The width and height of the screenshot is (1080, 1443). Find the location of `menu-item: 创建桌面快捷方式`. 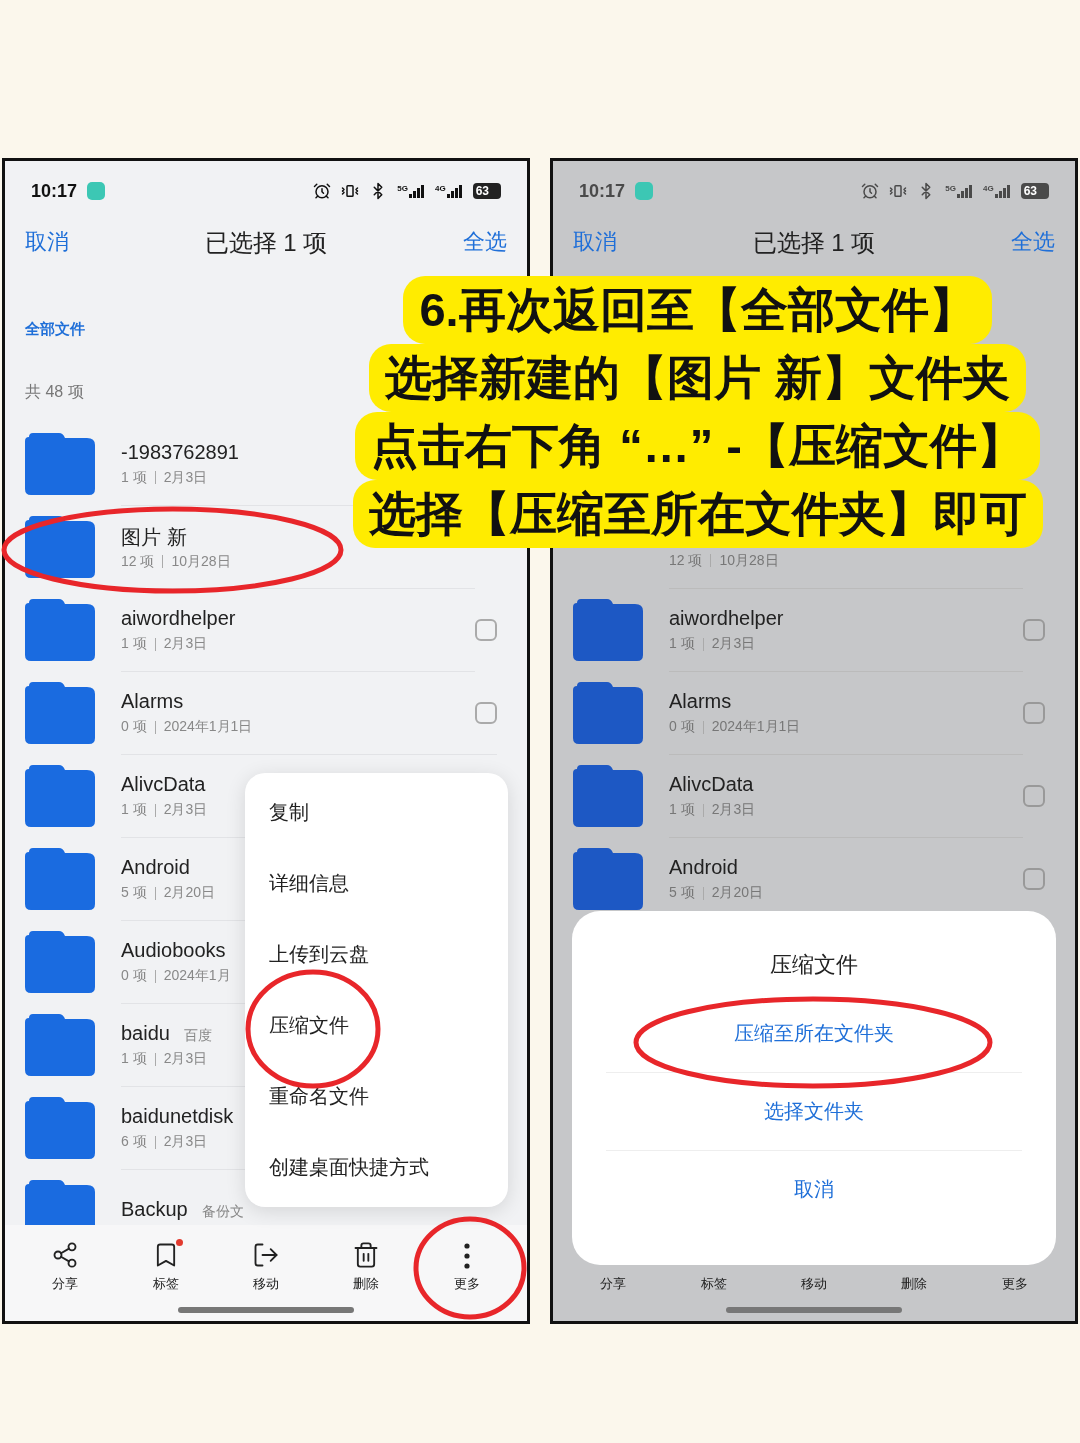

menu-item: 创建桌面快捷方式 is located at coordinates (376, 1167).